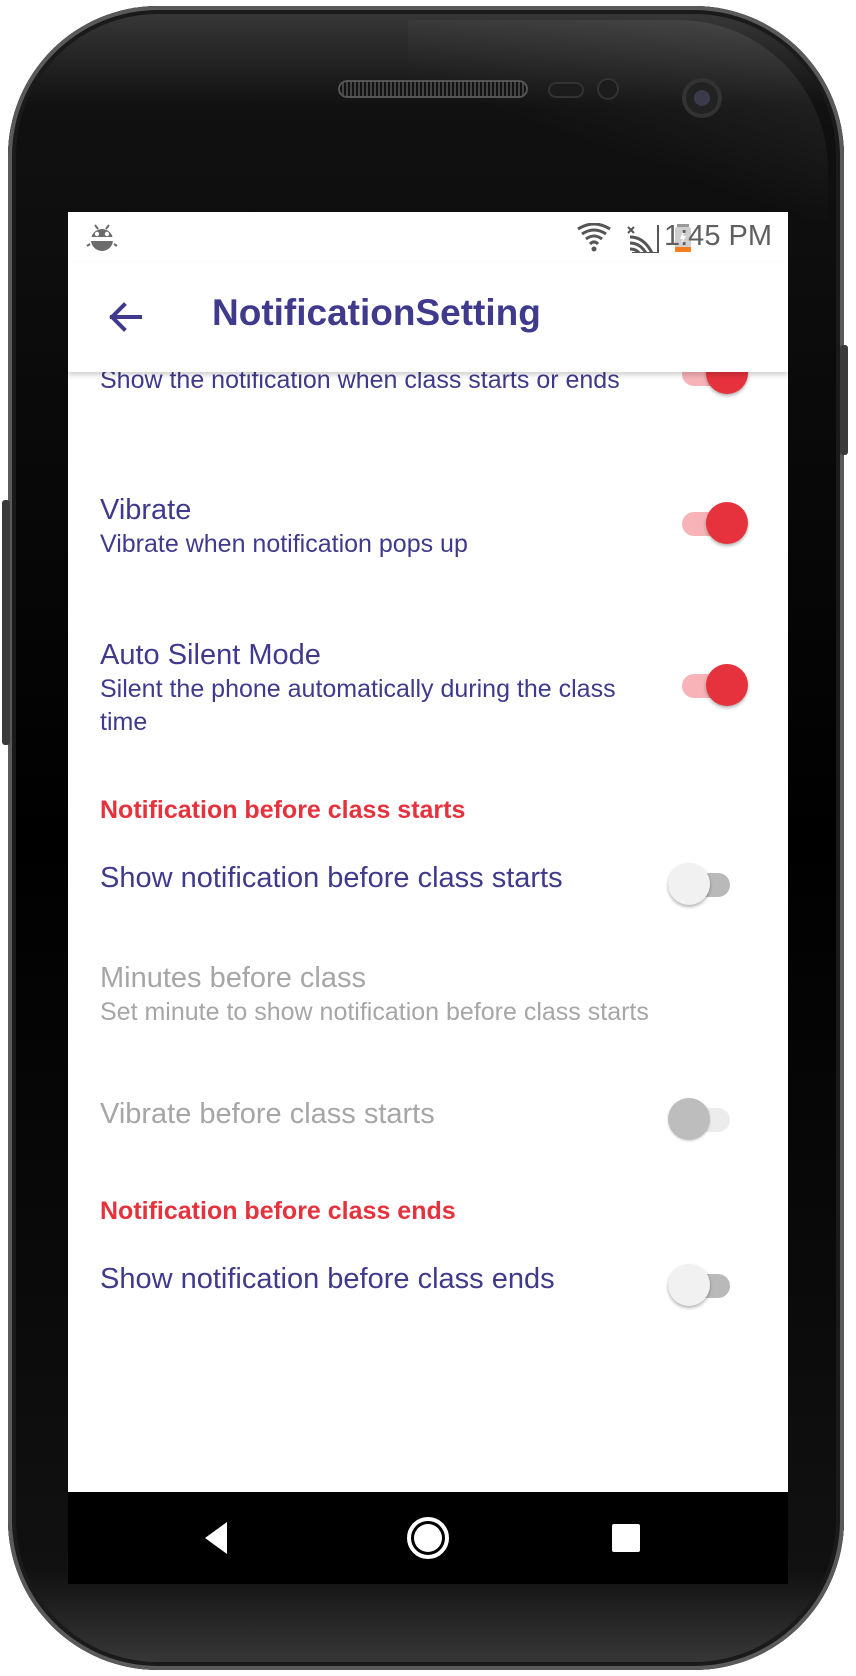 This screenshot has width=856, height=1676. I want to click on phone-gloss, so click(618, 120).